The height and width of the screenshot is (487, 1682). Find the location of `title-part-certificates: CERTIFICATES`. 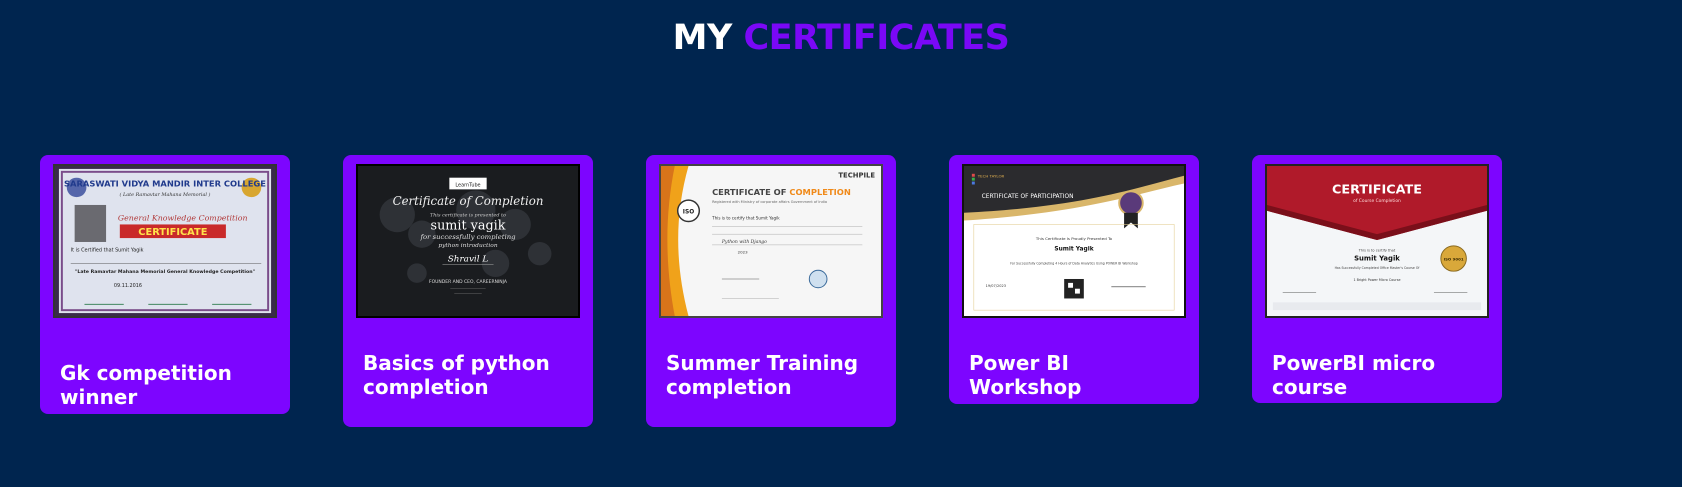

title-part-certificates: CERTIFICATES is located at coordinates (876, 38).